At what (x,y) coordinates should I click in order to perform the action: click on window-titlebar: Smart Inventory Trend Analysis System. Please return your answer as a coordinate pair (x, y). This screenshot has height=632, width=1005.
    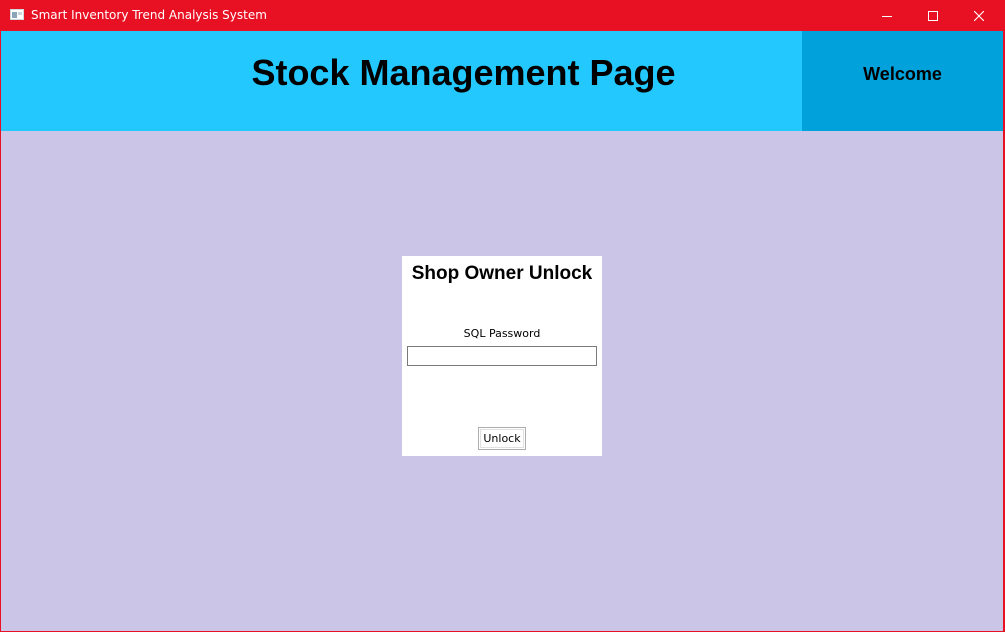
    Looking at the image, I should click on (502, 15).